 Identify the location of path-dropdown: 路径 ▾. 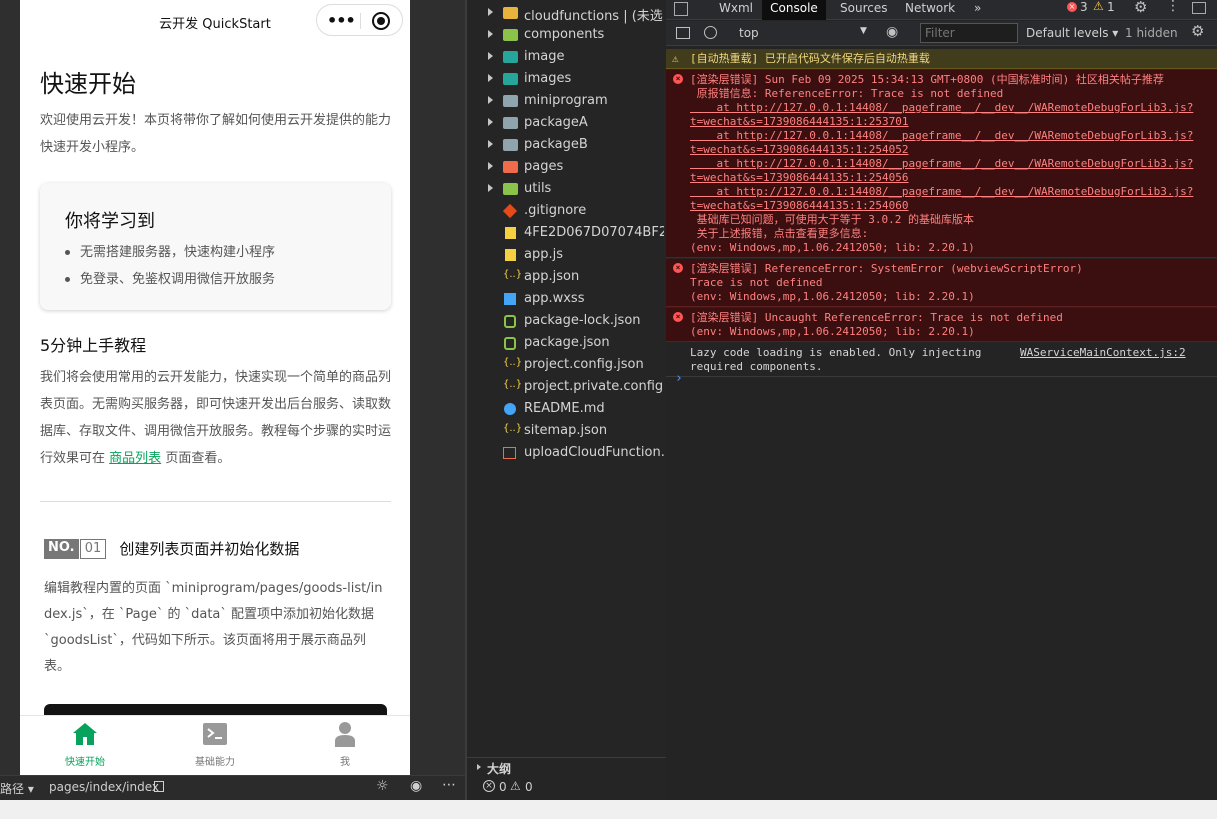
(17, 788).